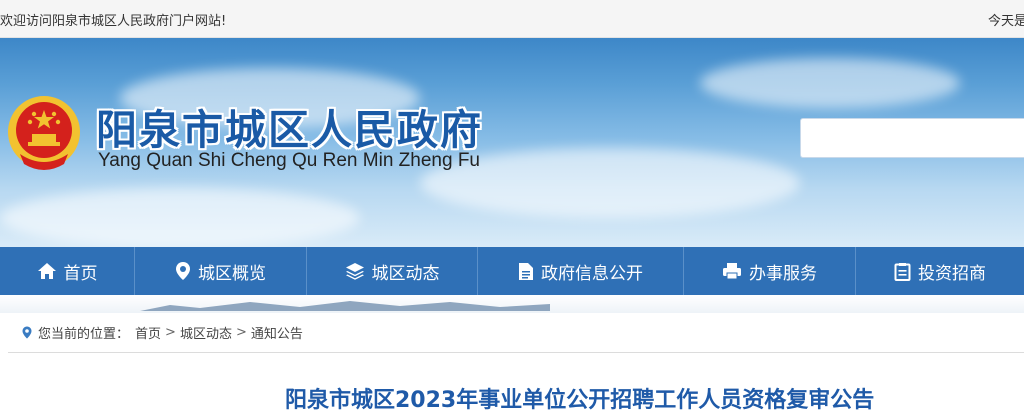 This screenshot has height=414, width=1024. I want to click on nav-item-home: 首页, so click(67, 271).